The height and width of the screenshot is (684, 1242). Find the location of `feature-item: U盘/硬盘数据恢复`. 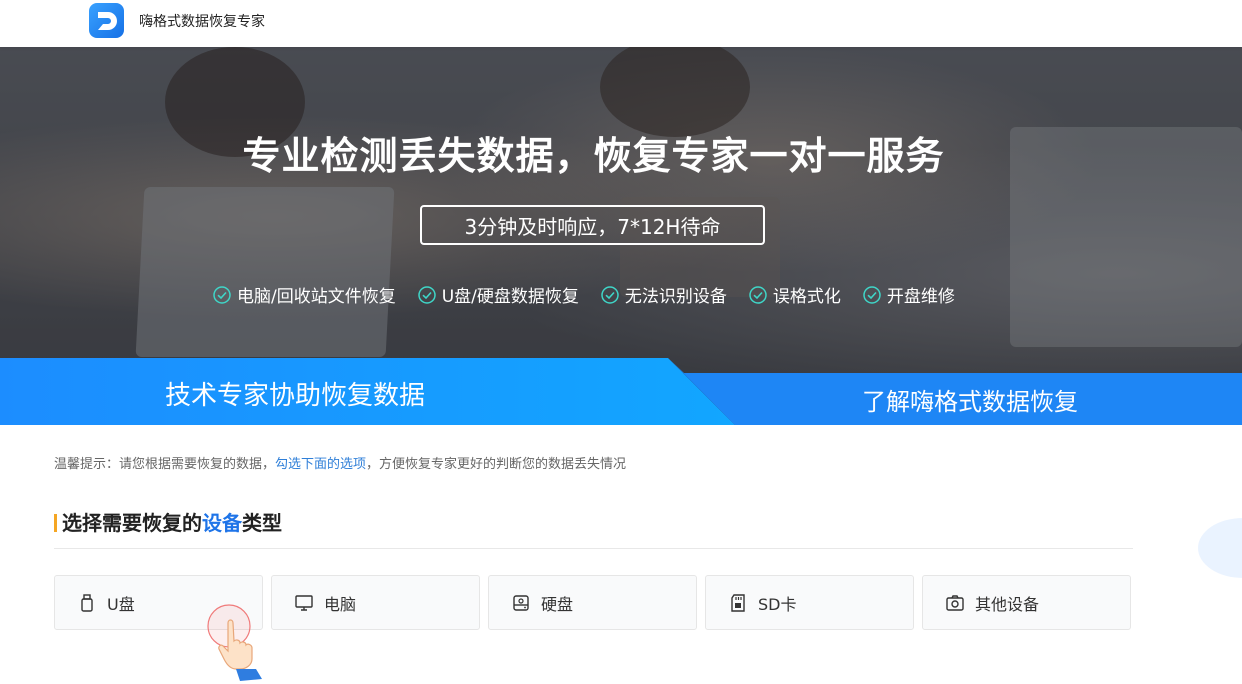

feature-item: U盘/硬盘数据恢复 is located at coordinates (498, 294).